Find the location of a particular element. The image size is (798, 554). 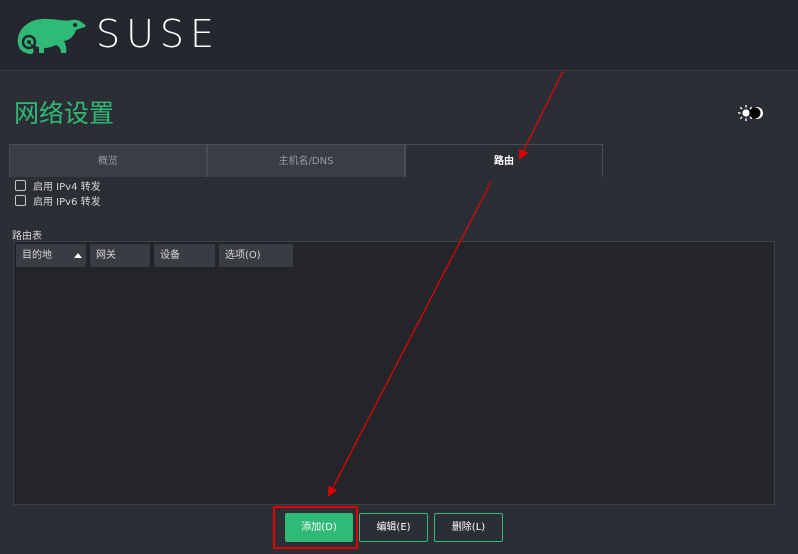

annotation-arrow-to-add-button is located at coordinates (410, 339).